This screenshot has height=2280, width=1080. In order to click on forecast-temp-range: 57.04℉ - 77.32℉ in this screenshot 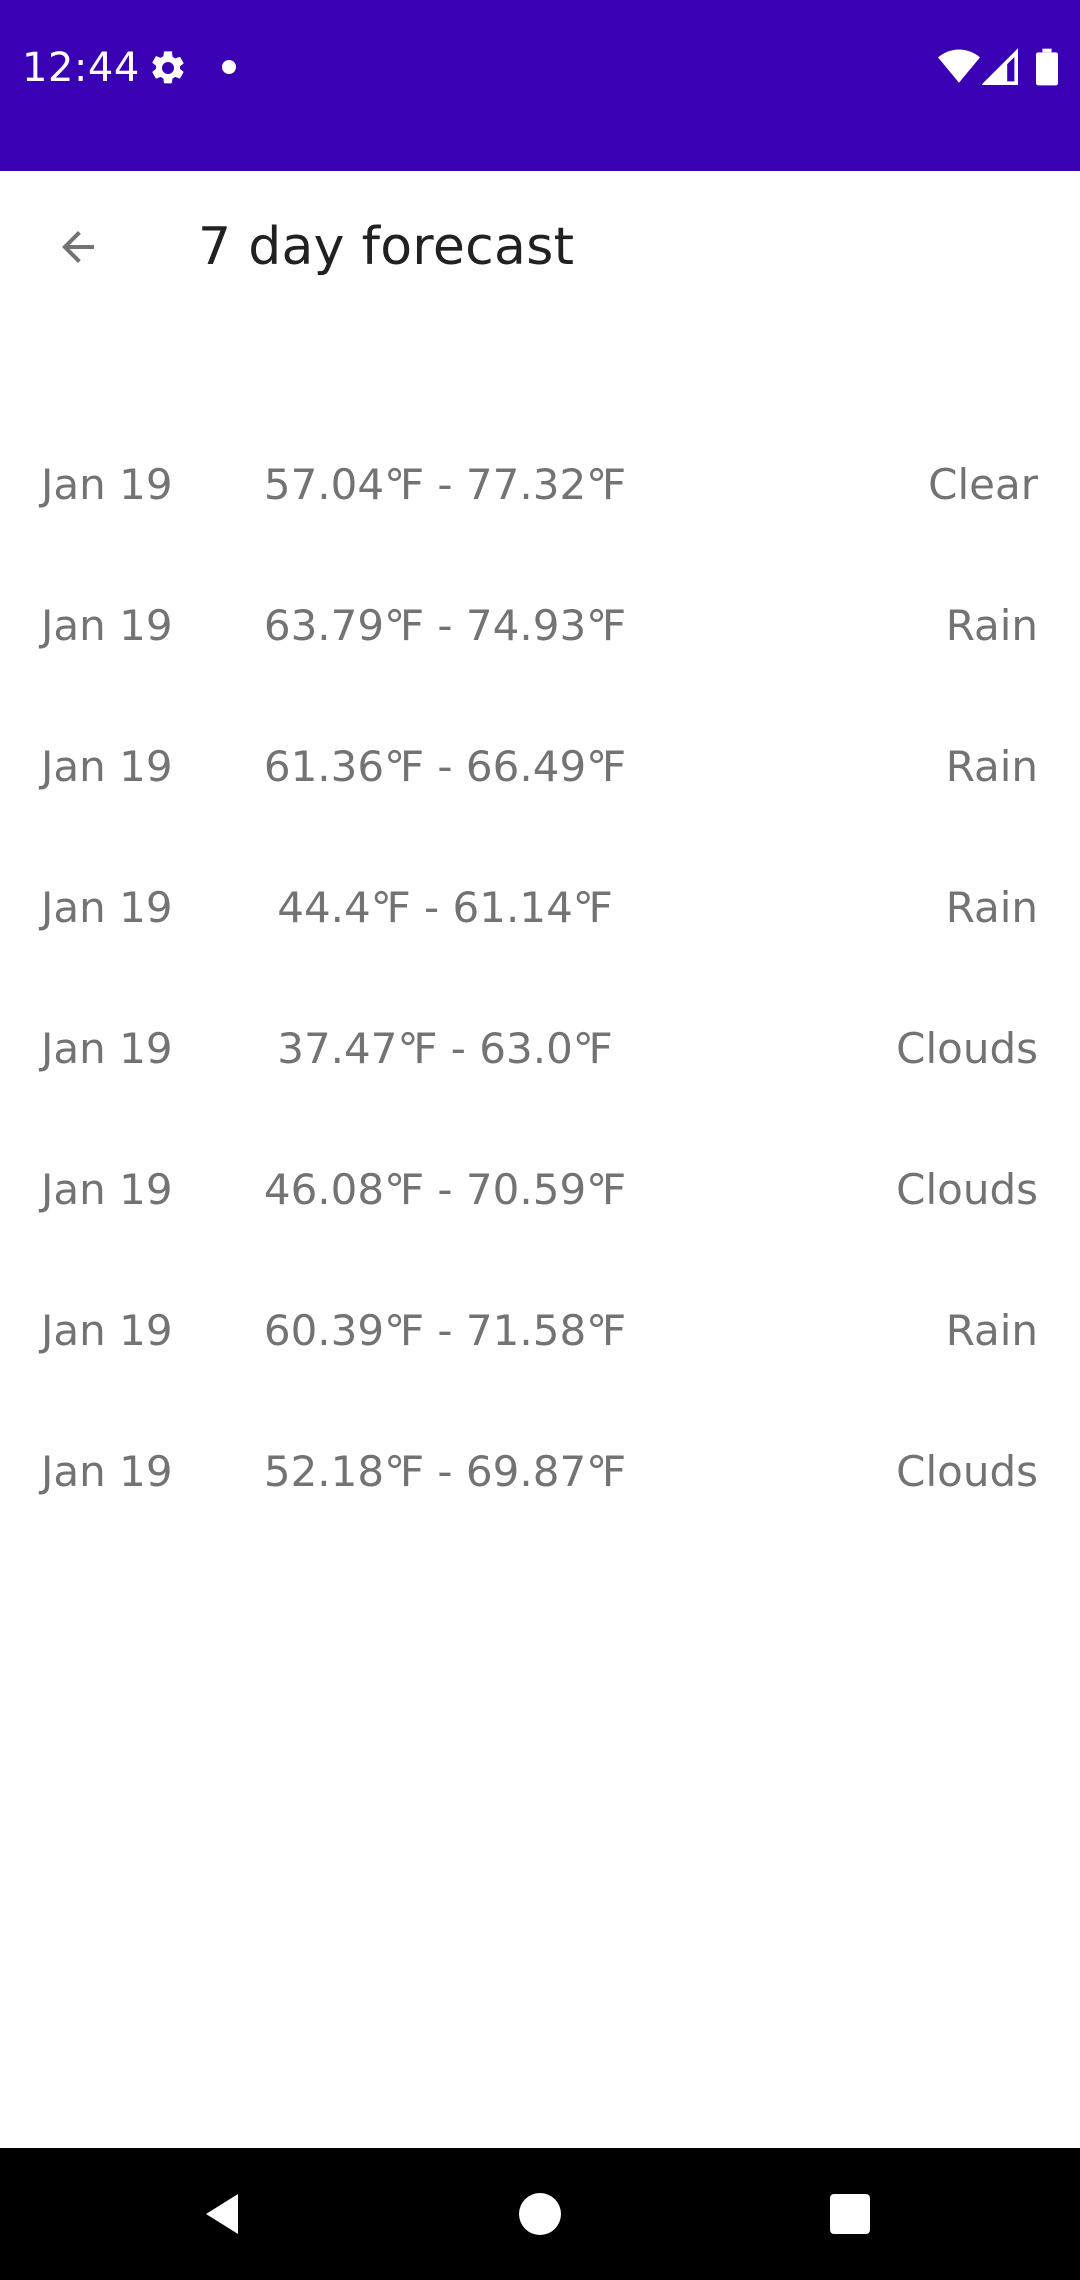, I will do `click(445, 484)`.